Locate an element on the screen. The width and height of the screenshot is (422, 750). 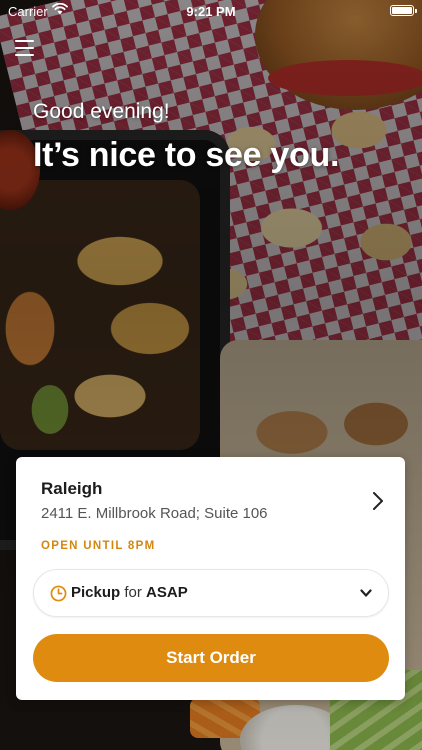
chevron-down-icon is located at coordinates (366, 593).